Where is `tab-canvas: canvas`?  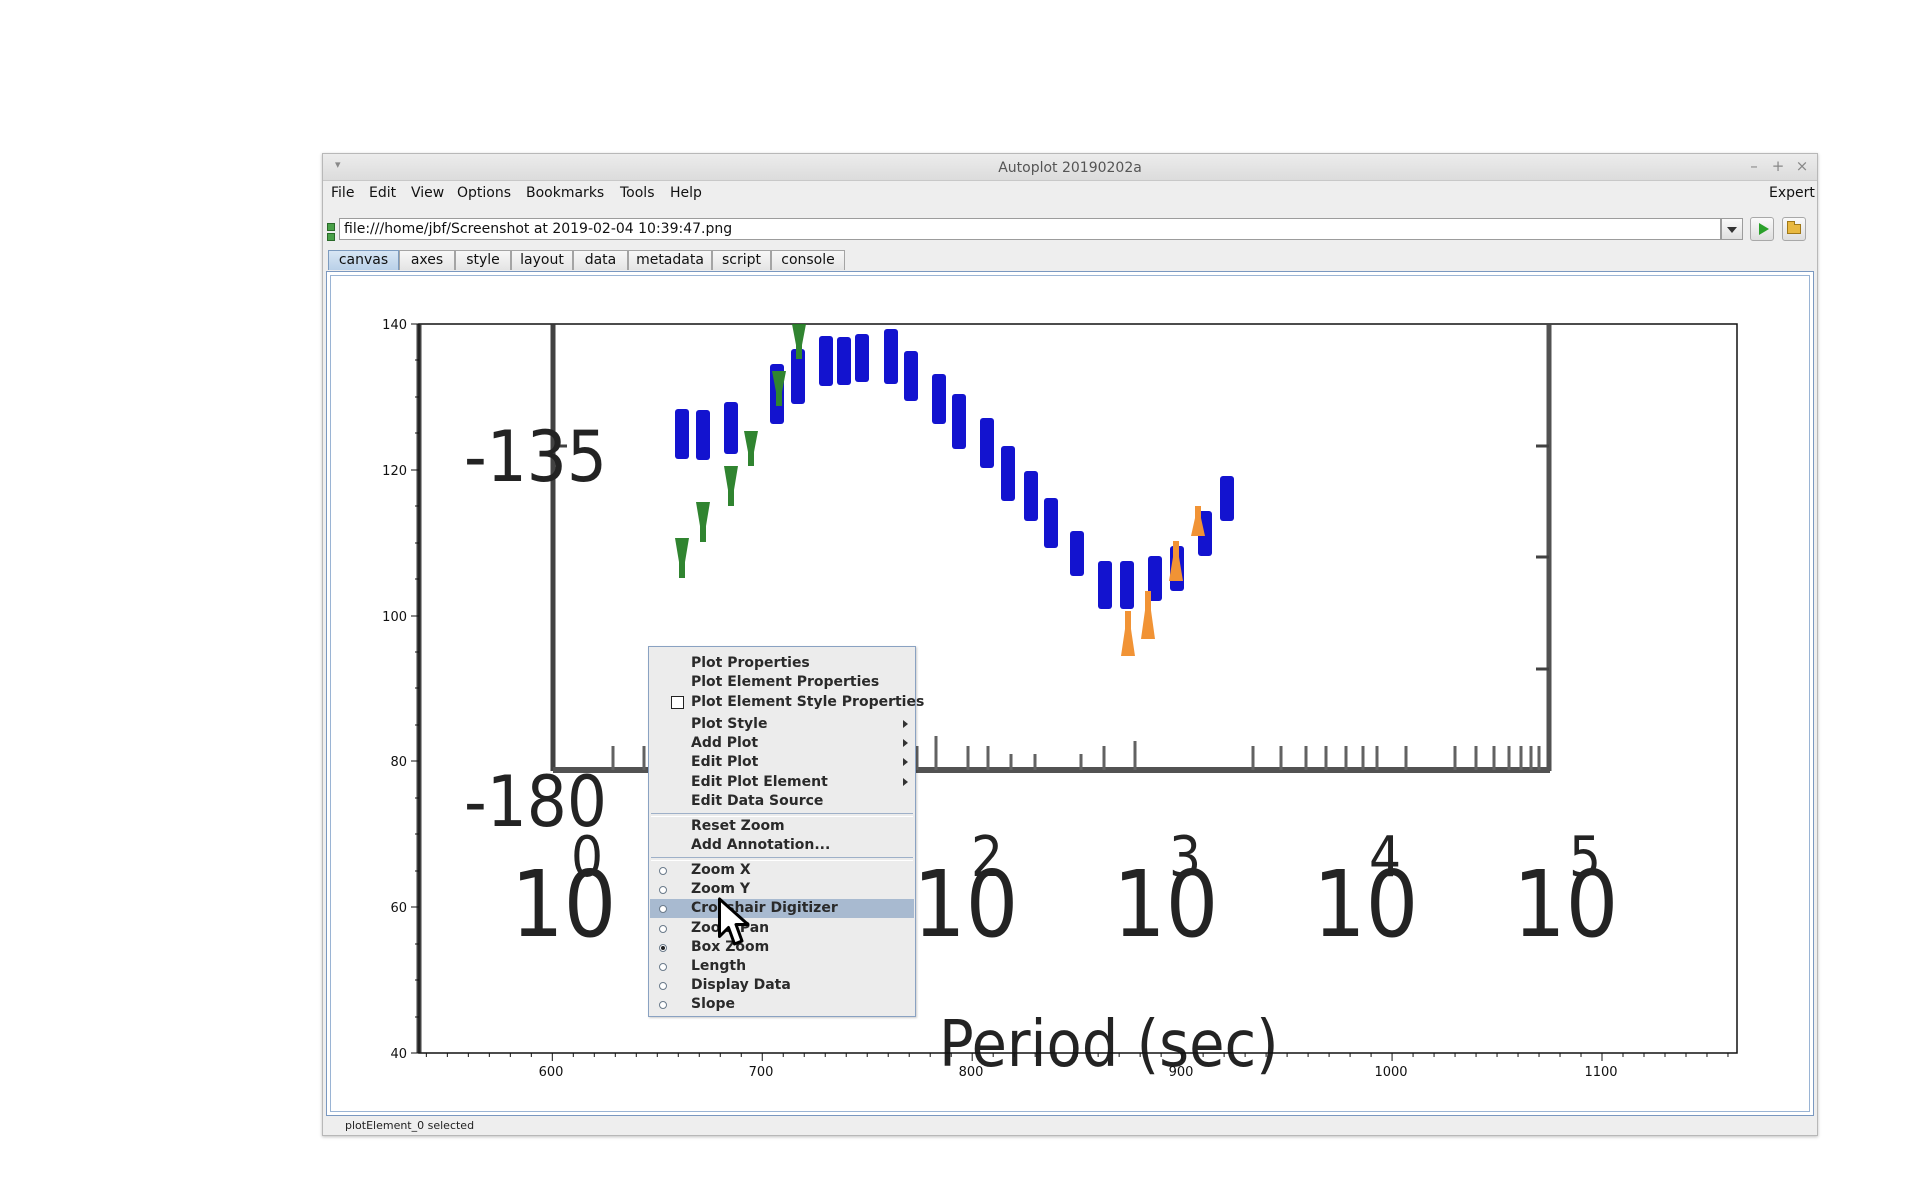
tab-canvas: canvas is located at coordinates (363, 260).